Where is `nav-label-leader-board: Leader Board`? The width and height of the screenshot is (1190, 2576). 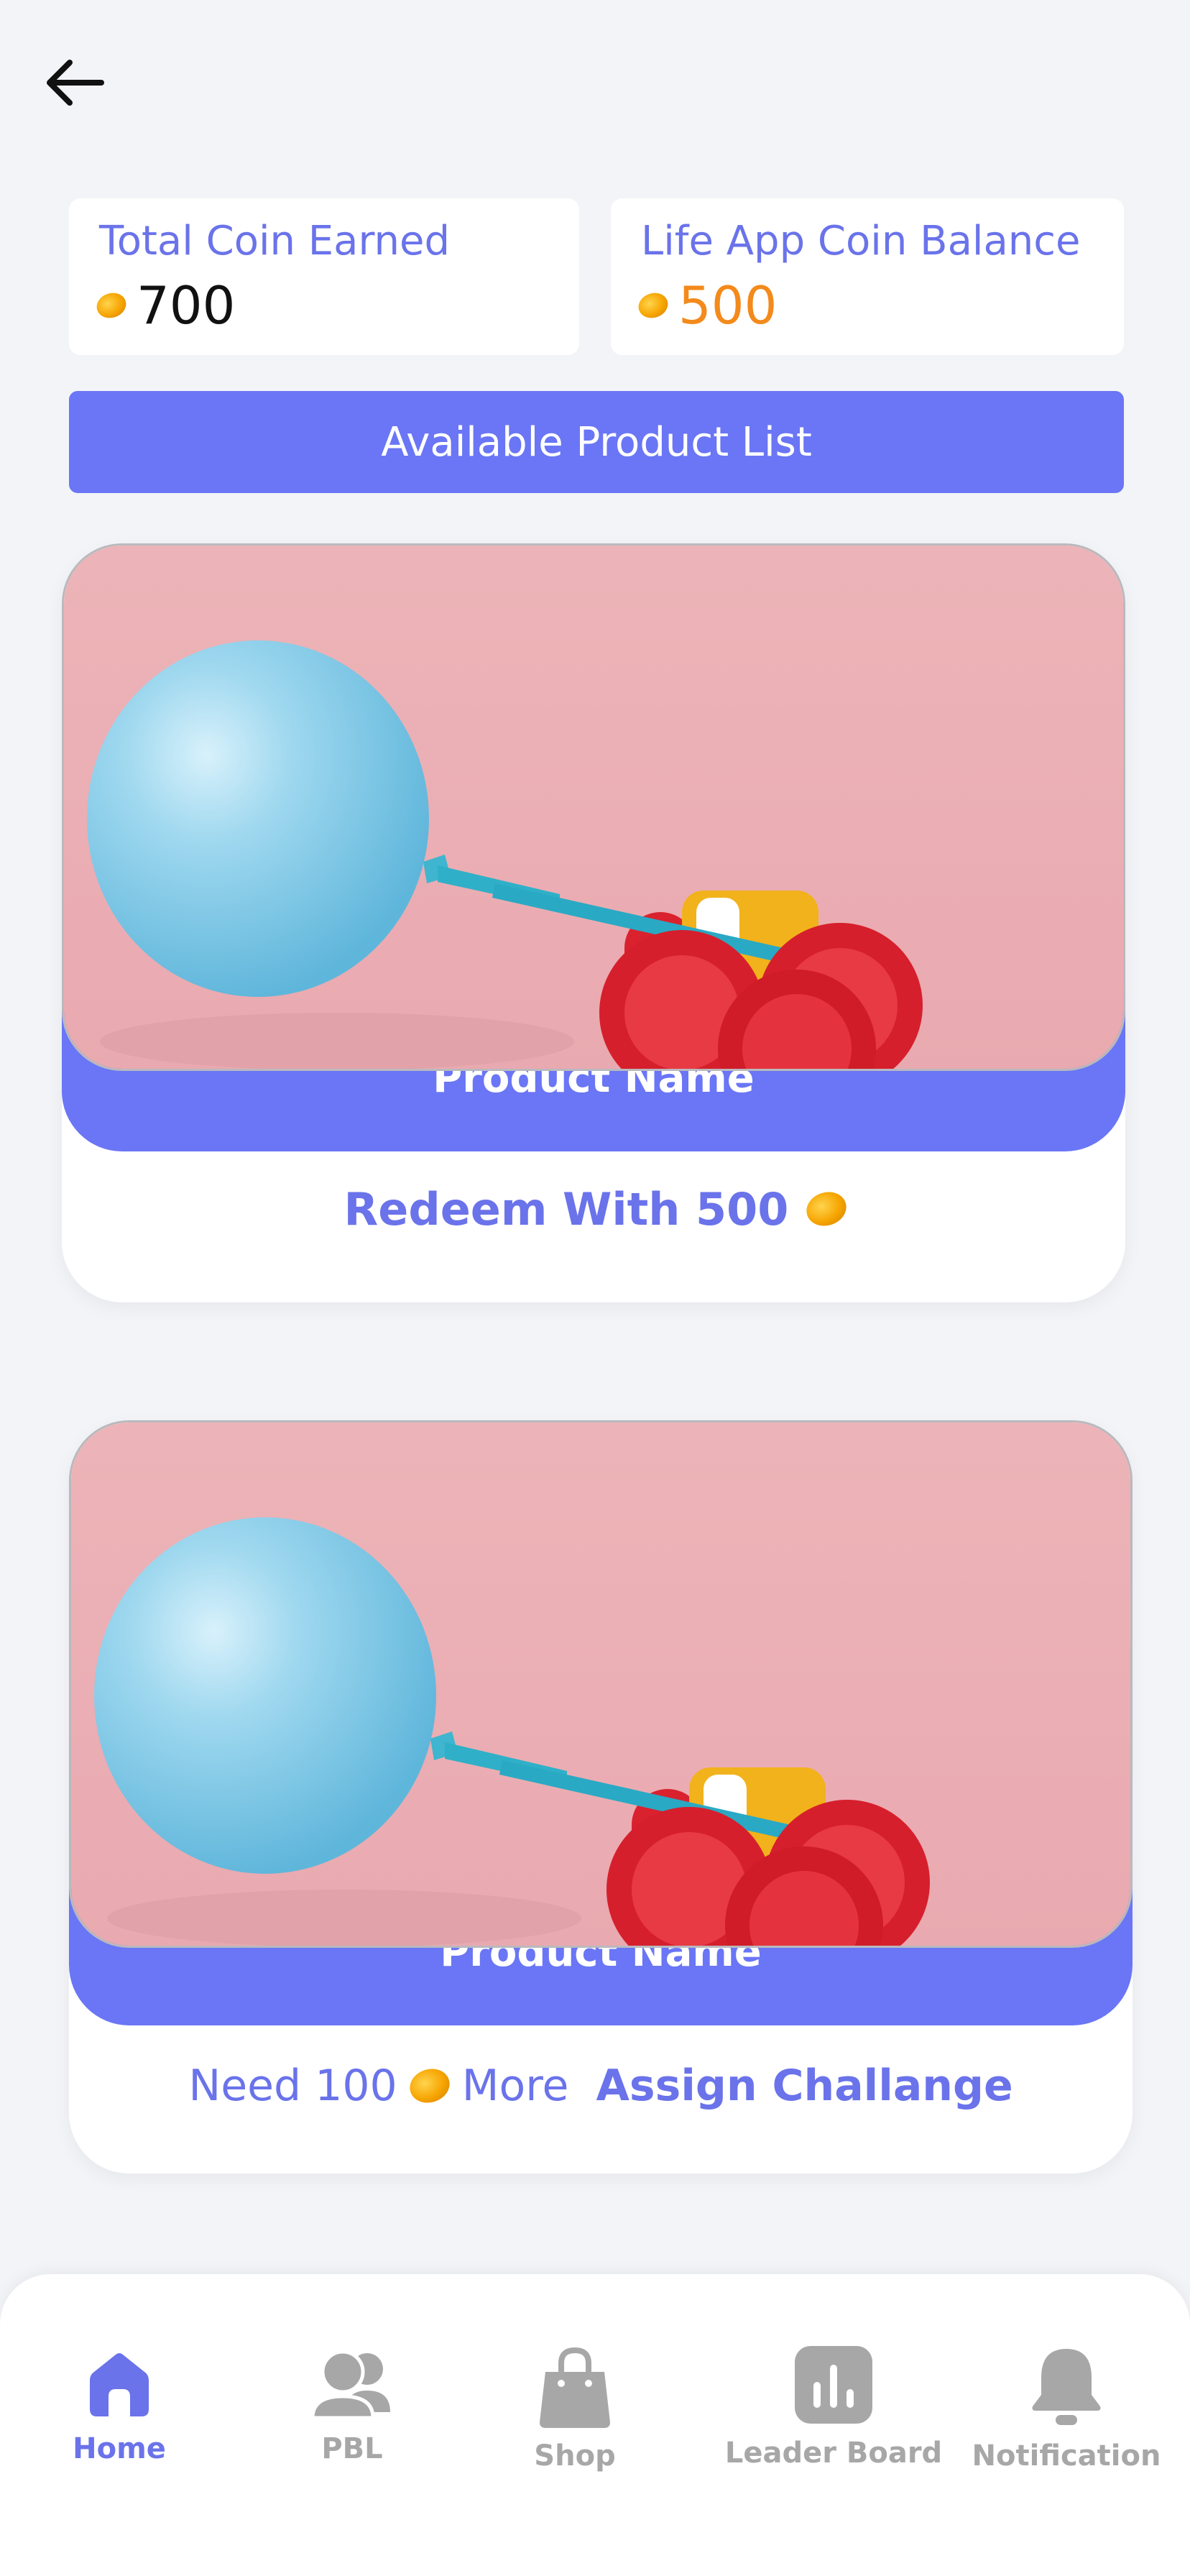 nav-label-leader-board: Leader Board is located at coordinates (833, 2453).